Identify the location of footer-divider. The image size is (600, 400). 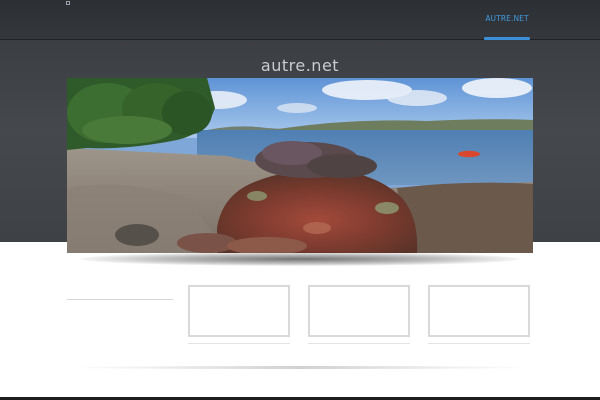
(300, 367).